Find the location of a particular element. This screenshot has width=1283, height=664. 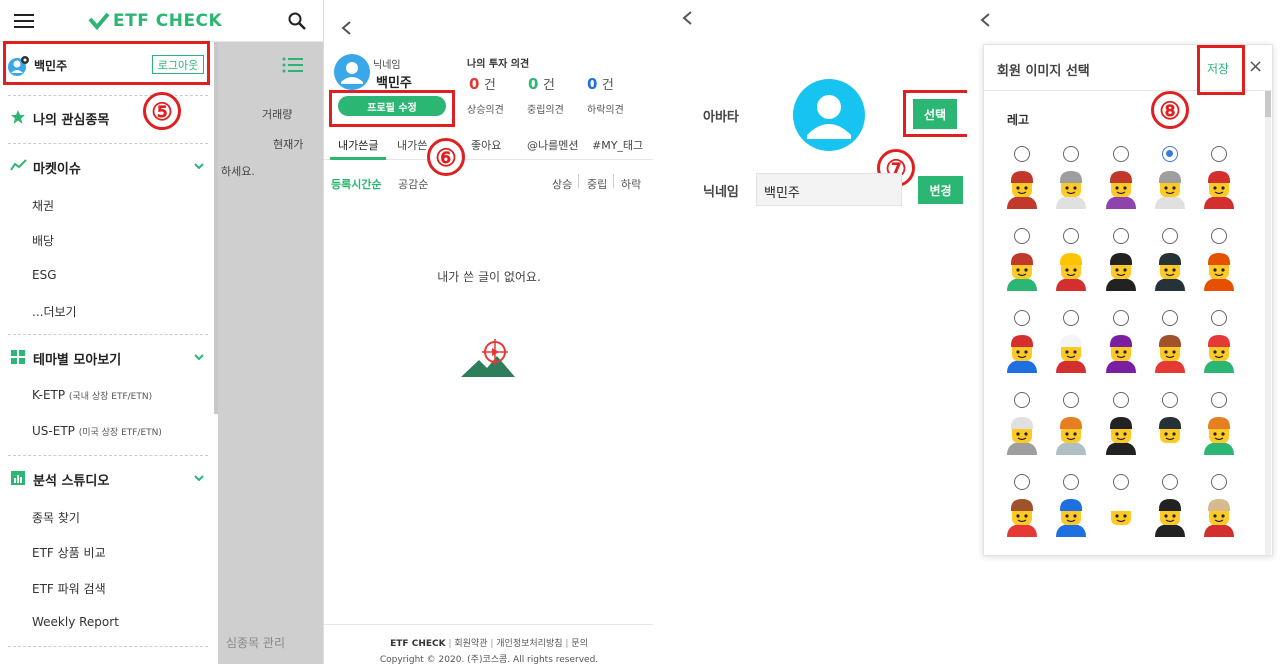

sunglasses-man-icon is located at coordinates (1121, 435).